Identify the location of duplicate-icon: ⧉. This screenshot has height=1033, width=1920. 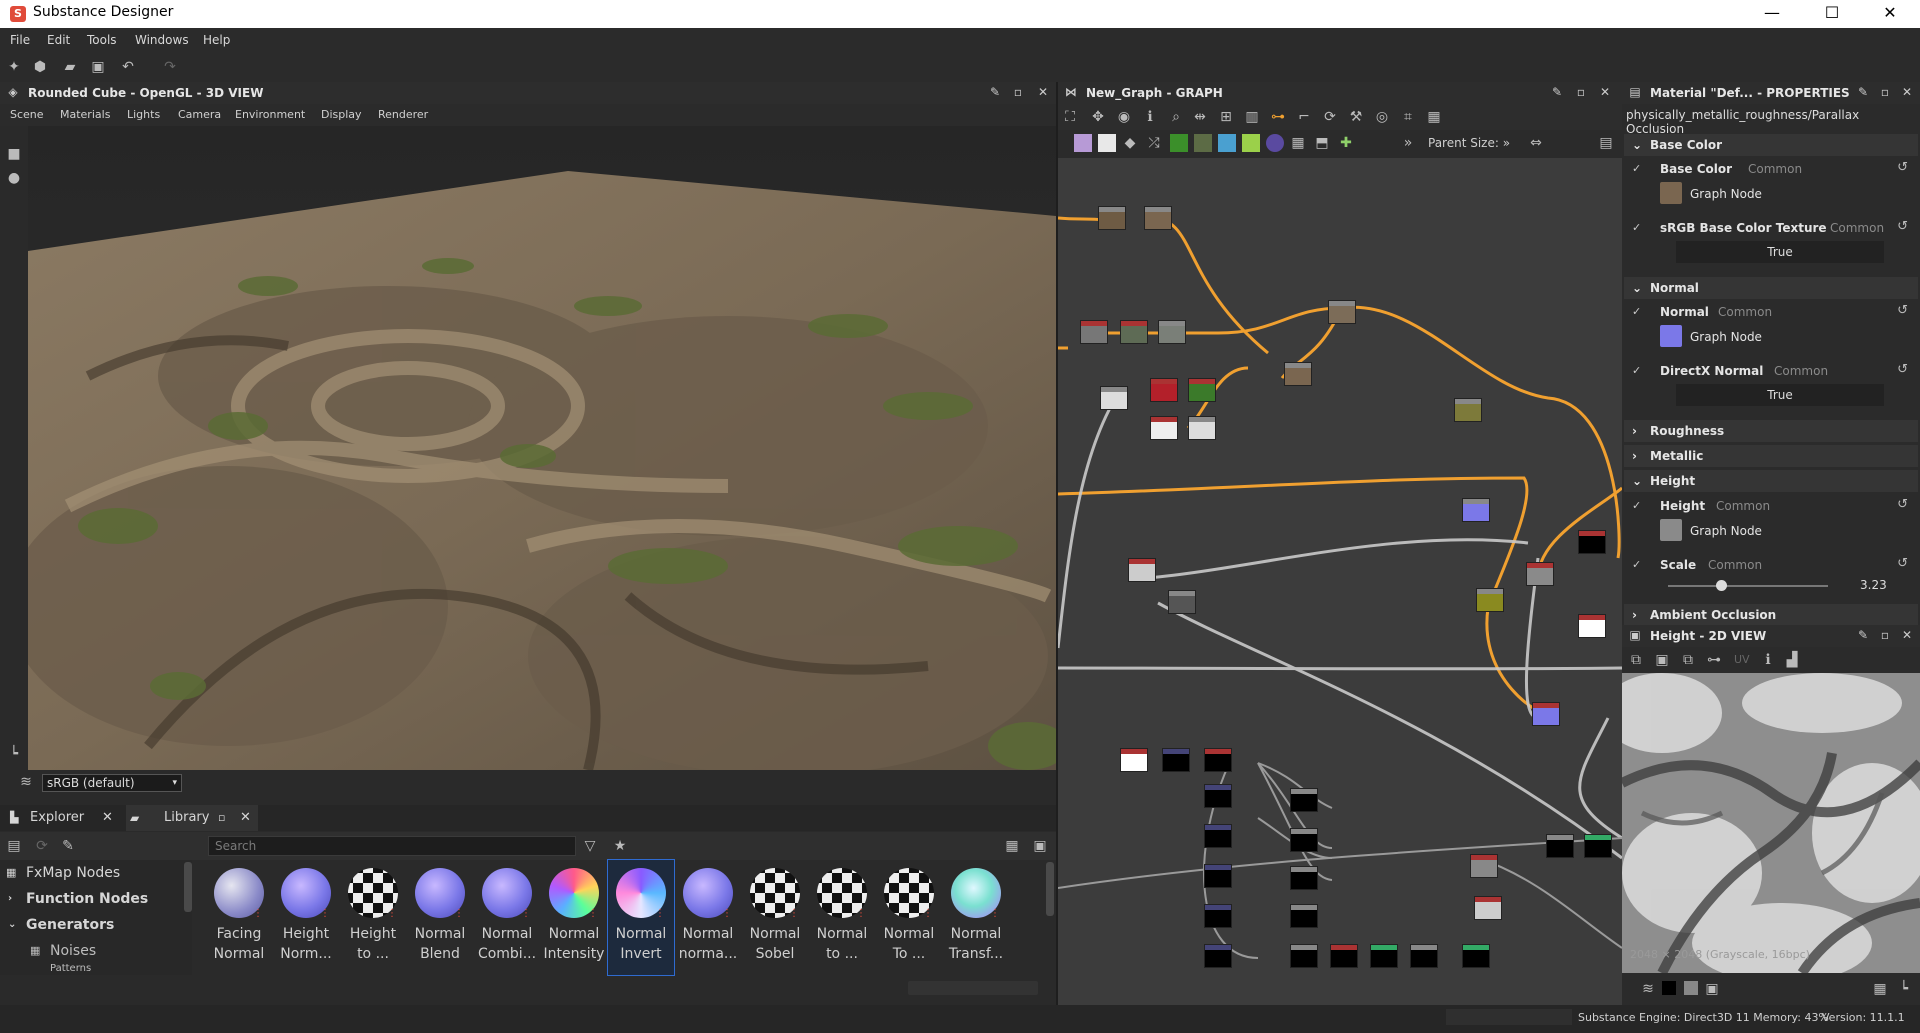
(1688, 660).